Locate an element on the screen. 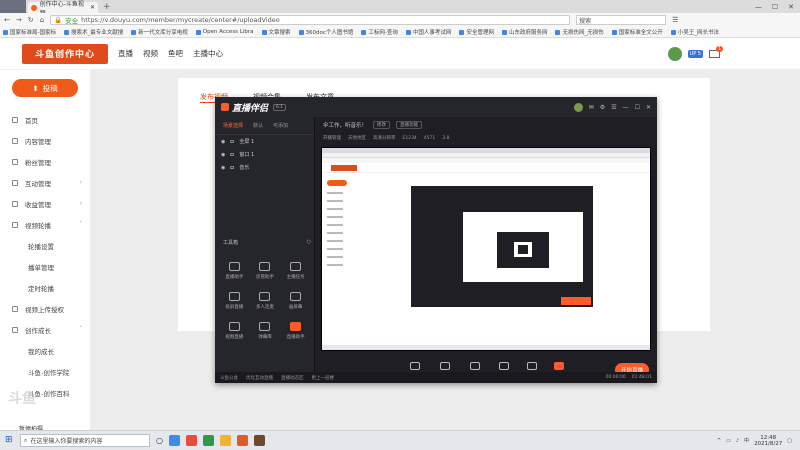 The image size is (800, 450). minimize-icon: — is located at coordinates (758, 7).